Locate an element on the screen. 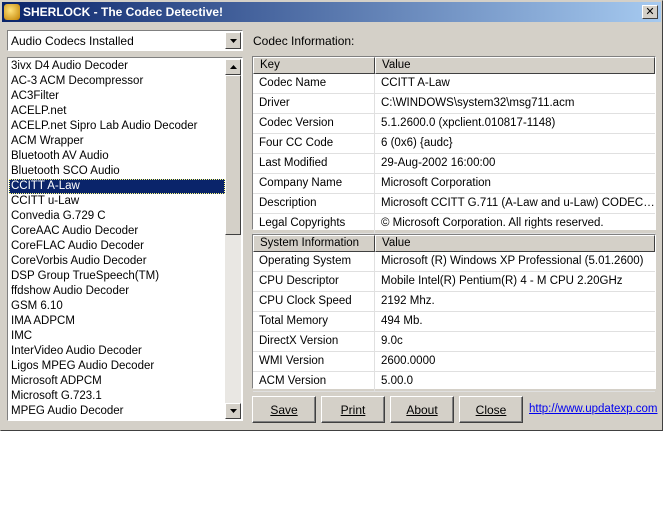  about-button-label: About is located at coordinates (422, 409).